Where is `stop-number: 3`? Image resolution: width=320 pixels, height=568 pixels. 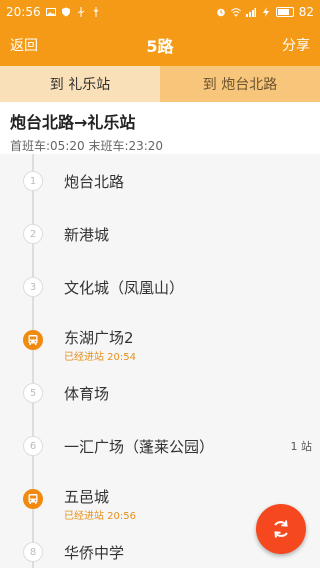 stop-number: 3 is located at coordinates (33, 287).